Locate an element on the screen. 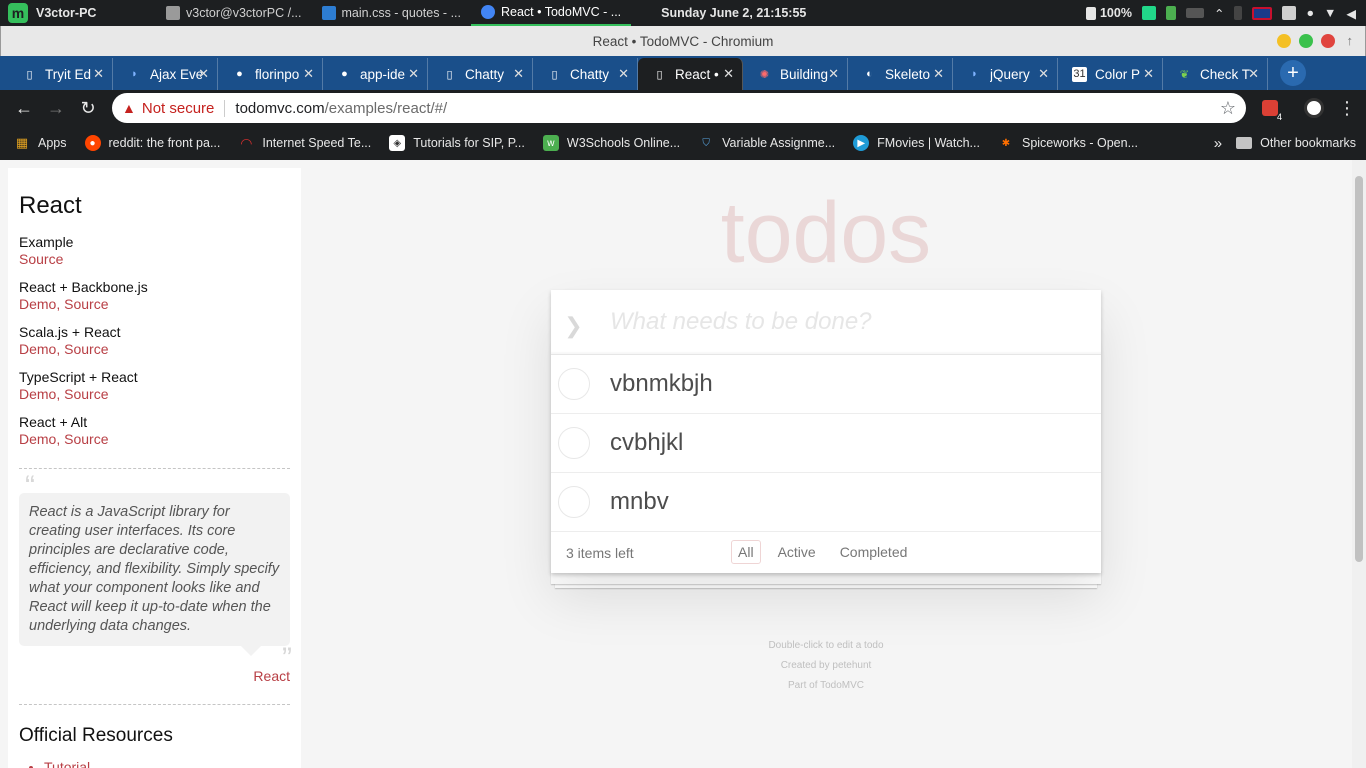 The image size is (1366, 768). resource-link-tutorial: Tutorial is located at coordinates (167, 763).